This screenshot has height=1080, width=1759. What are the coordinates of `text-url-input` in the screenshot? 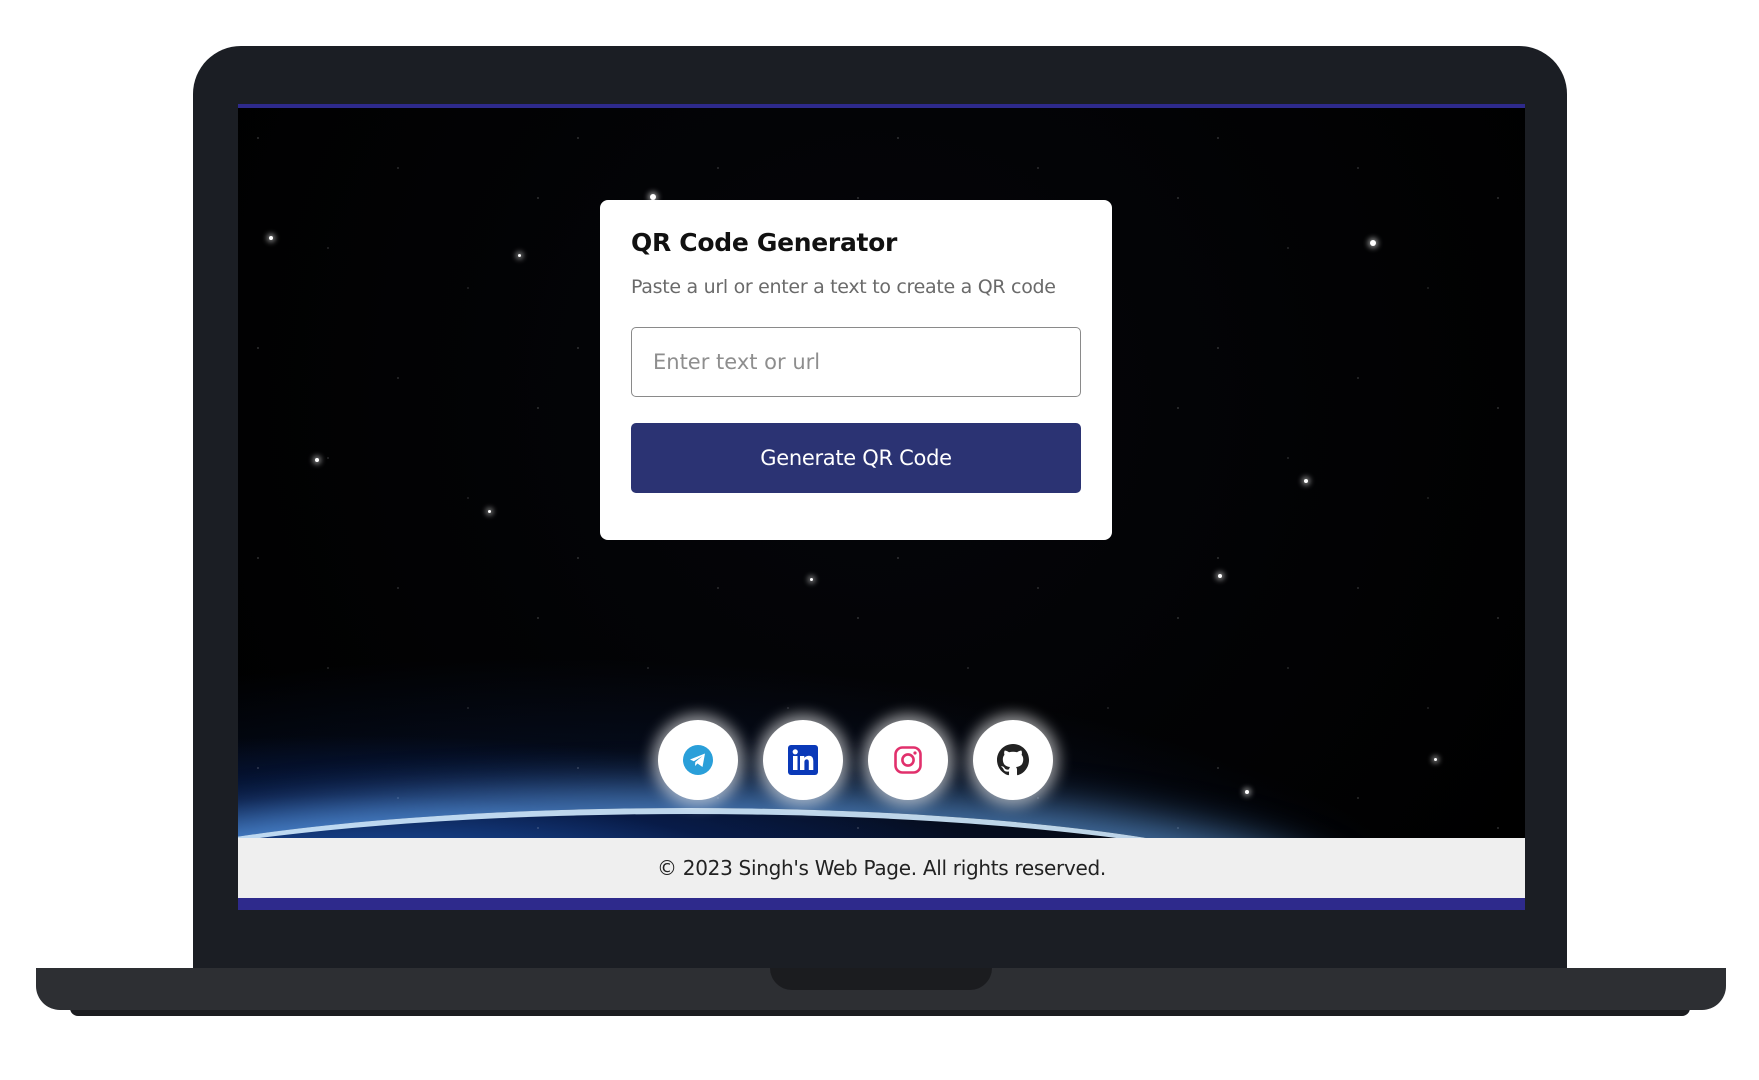 It's located at (856, 362).